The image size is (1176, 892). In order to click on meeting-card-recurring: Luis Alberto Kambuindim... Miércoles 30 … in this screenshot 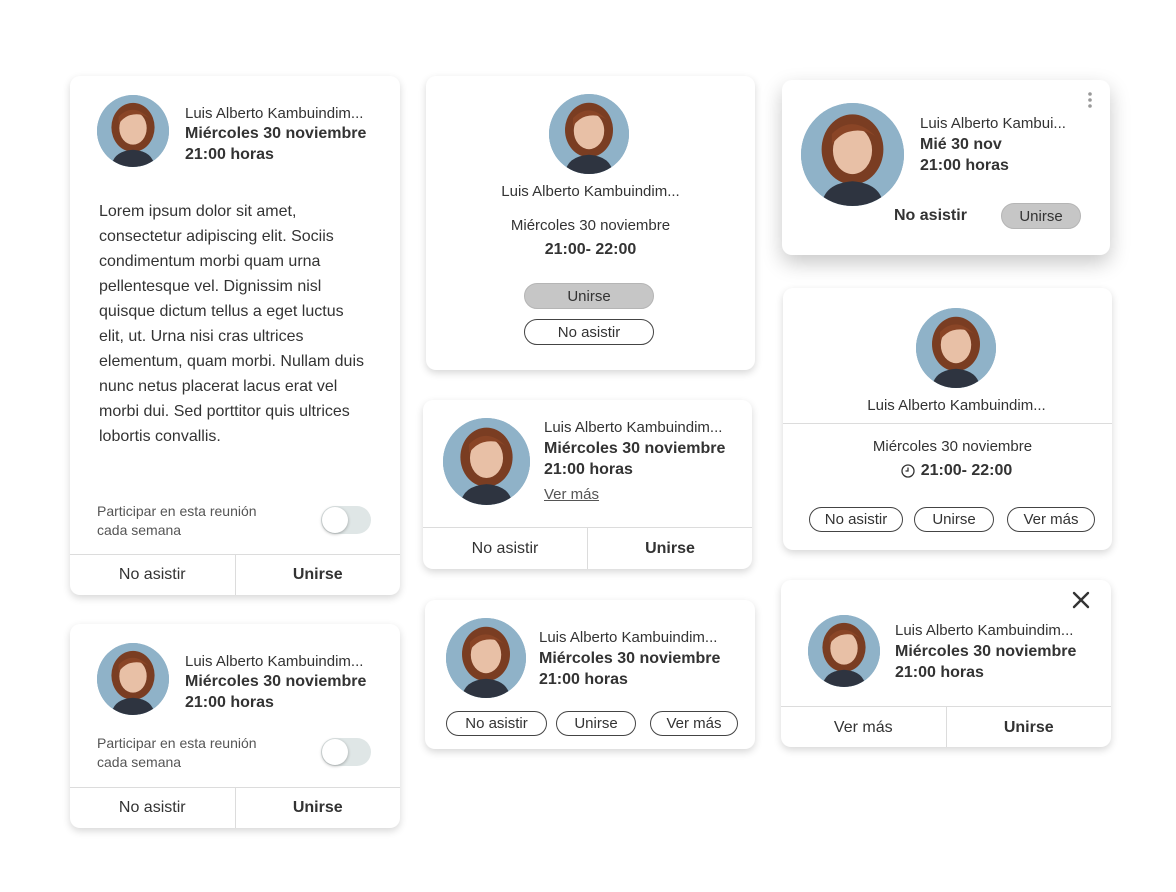, I will do `click(235, 726)`.